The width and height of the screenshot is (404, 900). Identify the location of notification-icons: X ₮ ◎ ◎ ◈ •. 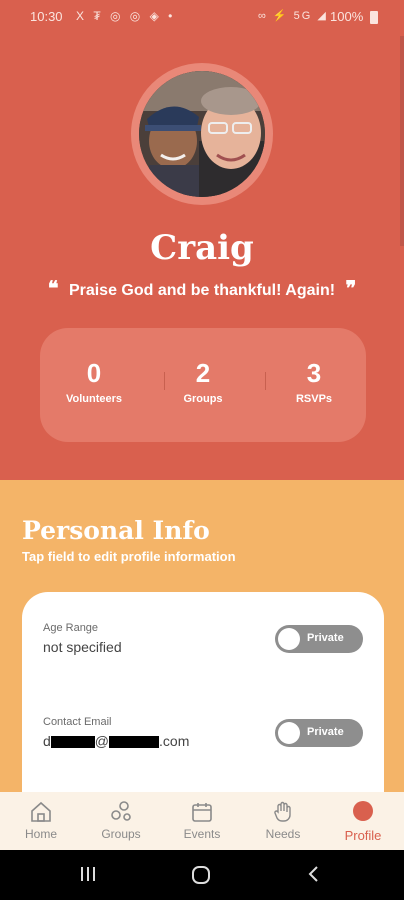
(126, 16).